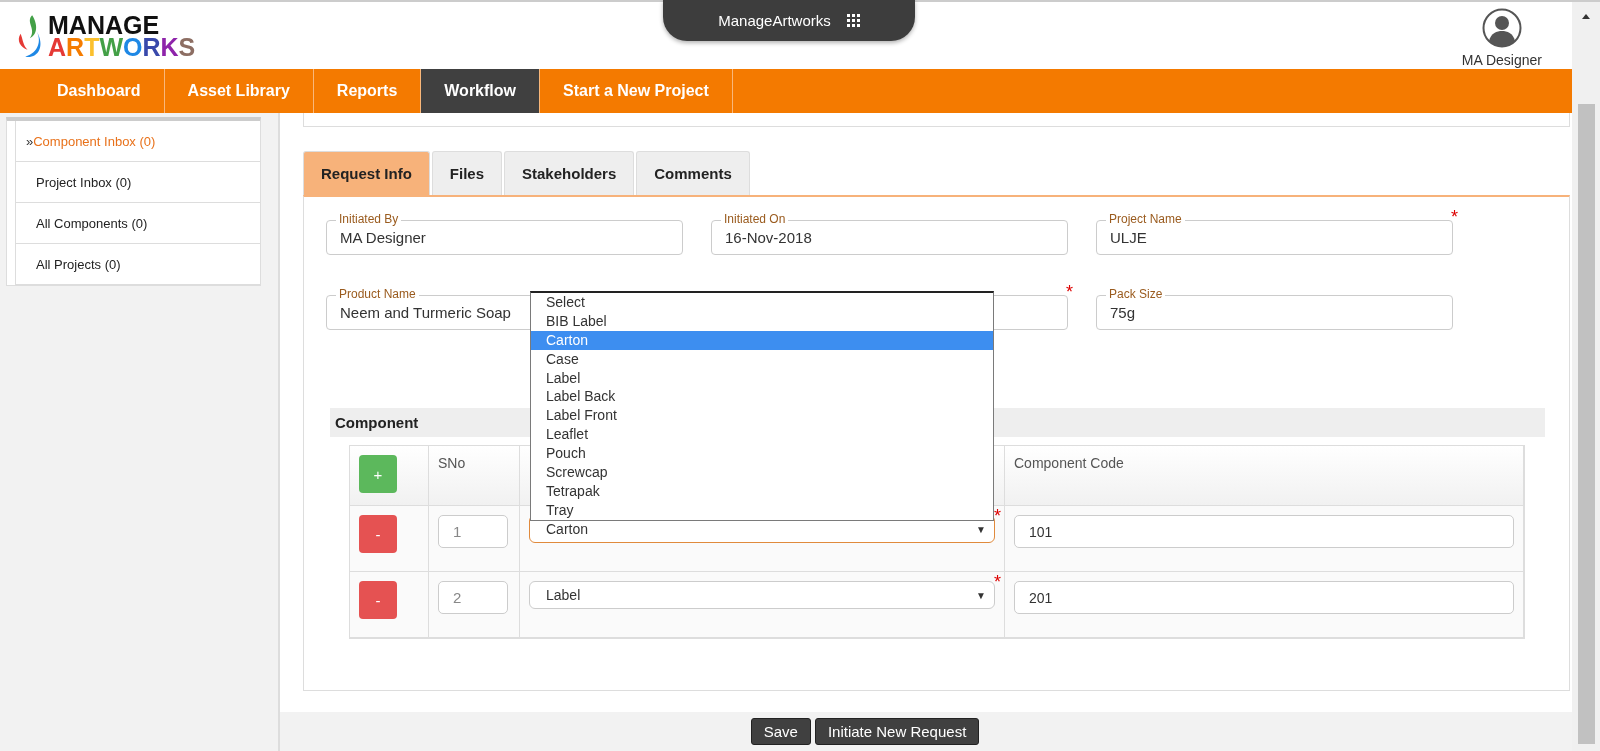  I want to click on field-label: Project Name, so click(1145, 219).